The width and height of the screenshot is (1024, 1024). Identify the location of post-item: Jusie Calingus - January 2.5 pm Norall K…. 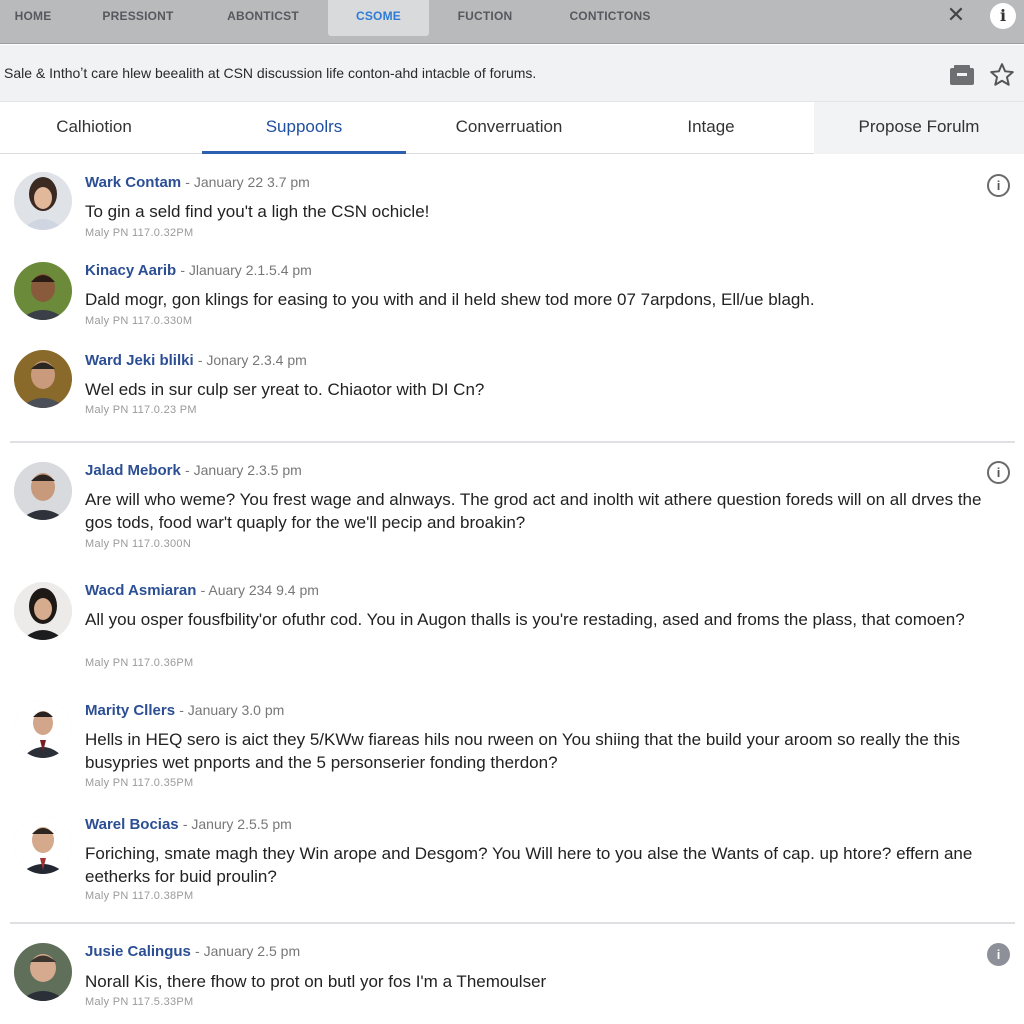
(512, 977).